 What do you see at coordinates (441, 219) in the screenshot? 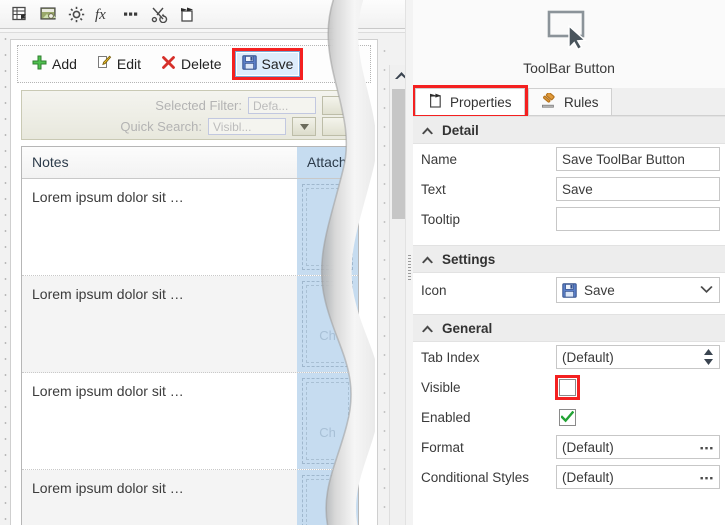
I see `label-tooltip: Tooltip` at bounding box center [441, 219].